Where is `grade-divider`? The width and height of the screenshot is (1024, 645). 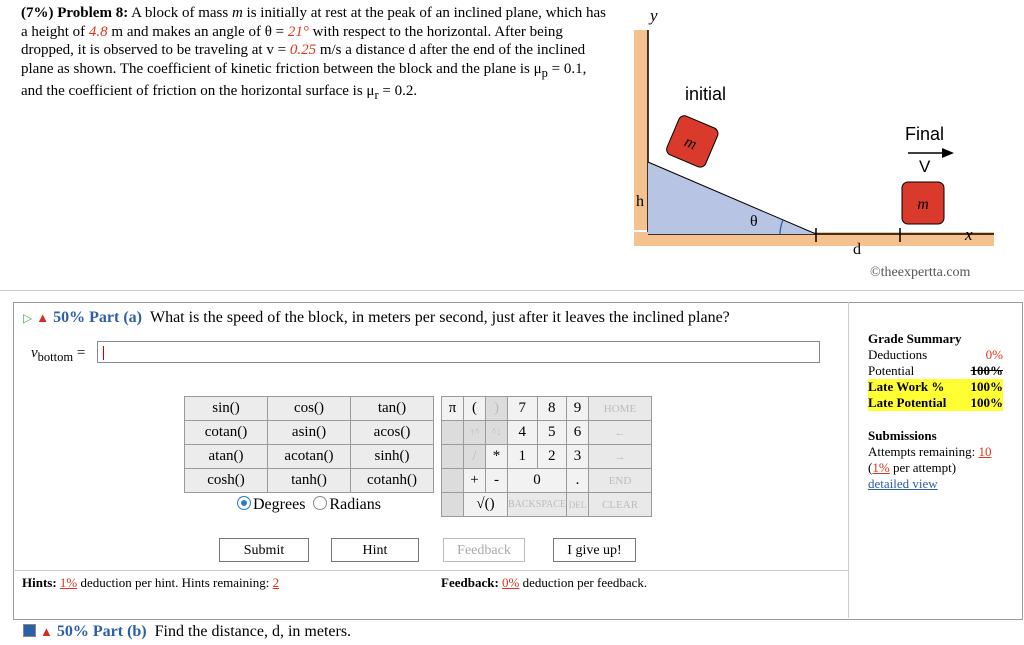
grade-divider is located at coordinates (848, 460).